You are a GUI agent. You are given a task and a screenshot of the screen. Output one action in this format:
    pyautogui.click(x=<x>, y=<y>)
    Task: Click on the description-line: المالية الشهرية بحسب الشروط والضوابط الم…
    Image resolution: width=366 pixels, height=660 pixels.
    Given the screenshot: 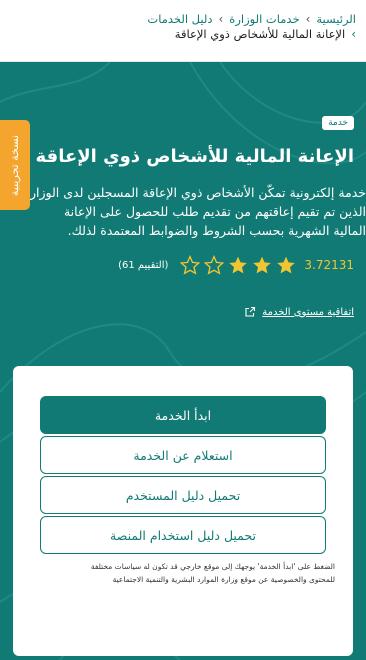 What is the action you would take?
    pyautogui.click(x=216, y=230)
    